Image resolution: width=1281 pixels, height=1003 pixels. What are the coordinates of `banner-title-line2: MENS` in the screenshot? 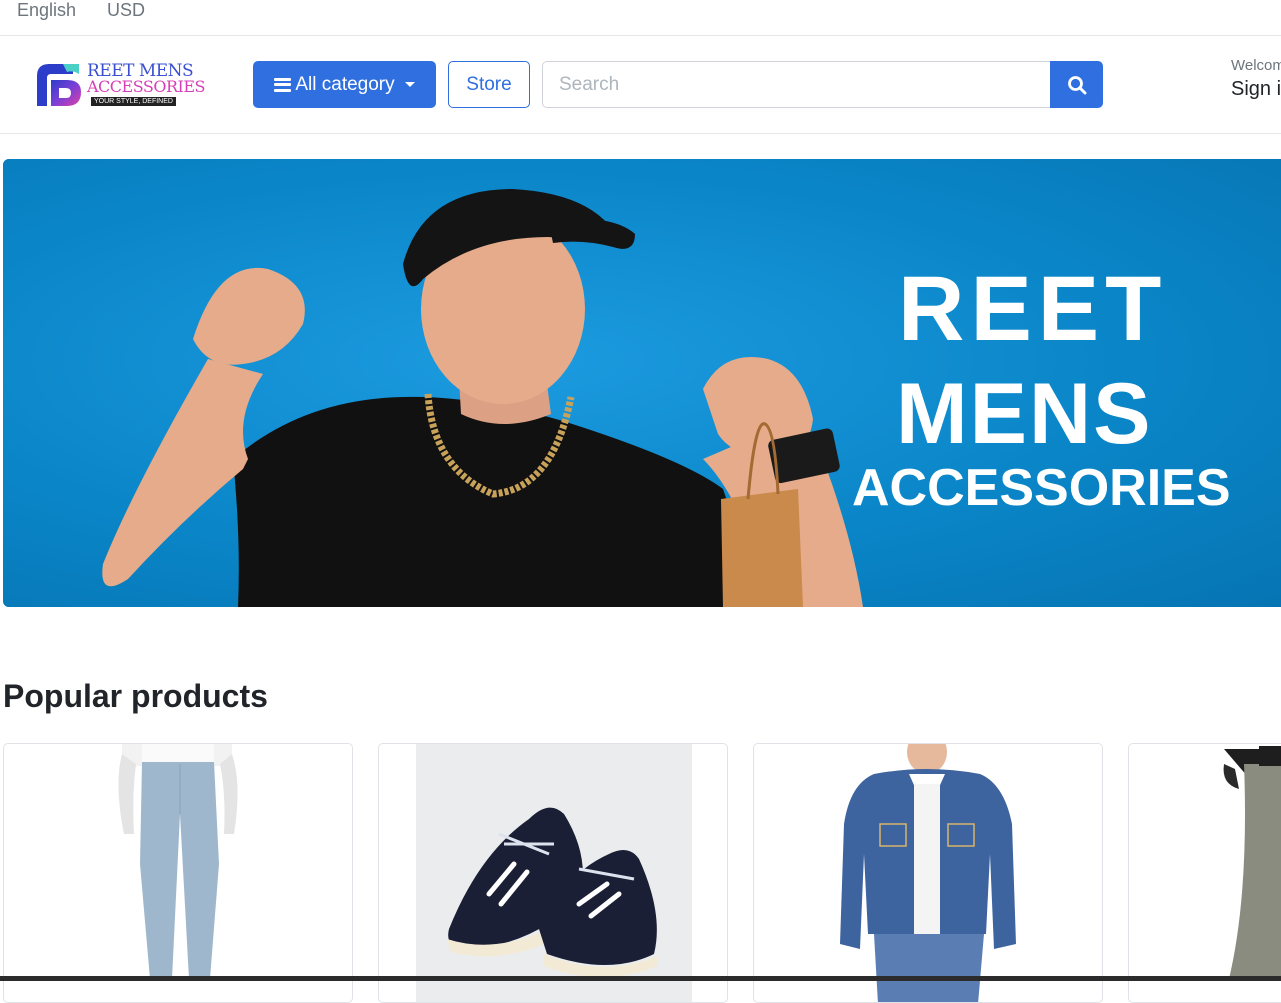 It's located at (1024, 414).